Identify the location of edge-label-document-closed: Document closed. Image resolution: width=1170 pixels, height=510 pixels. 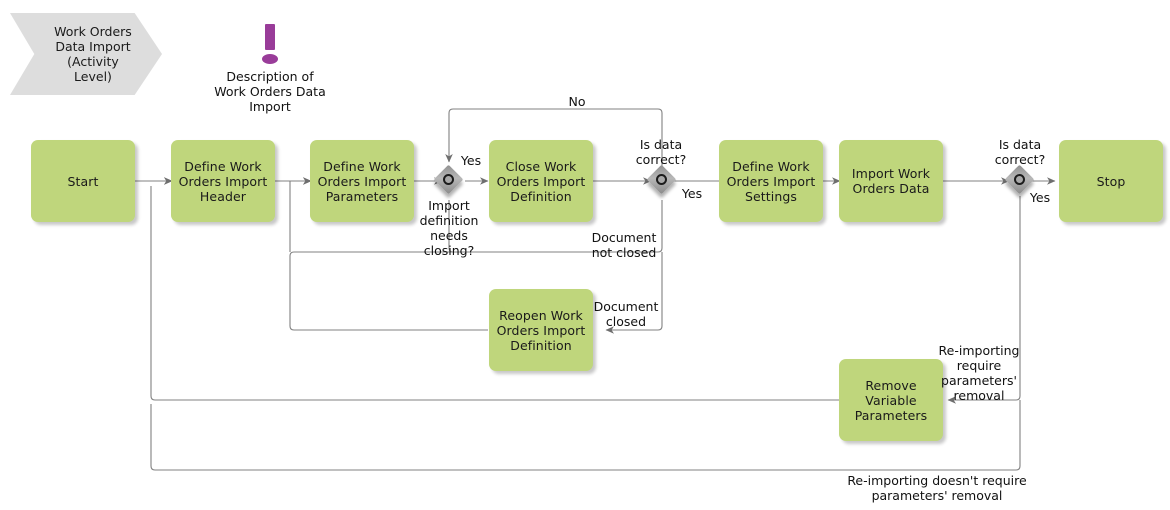
(626, 314).